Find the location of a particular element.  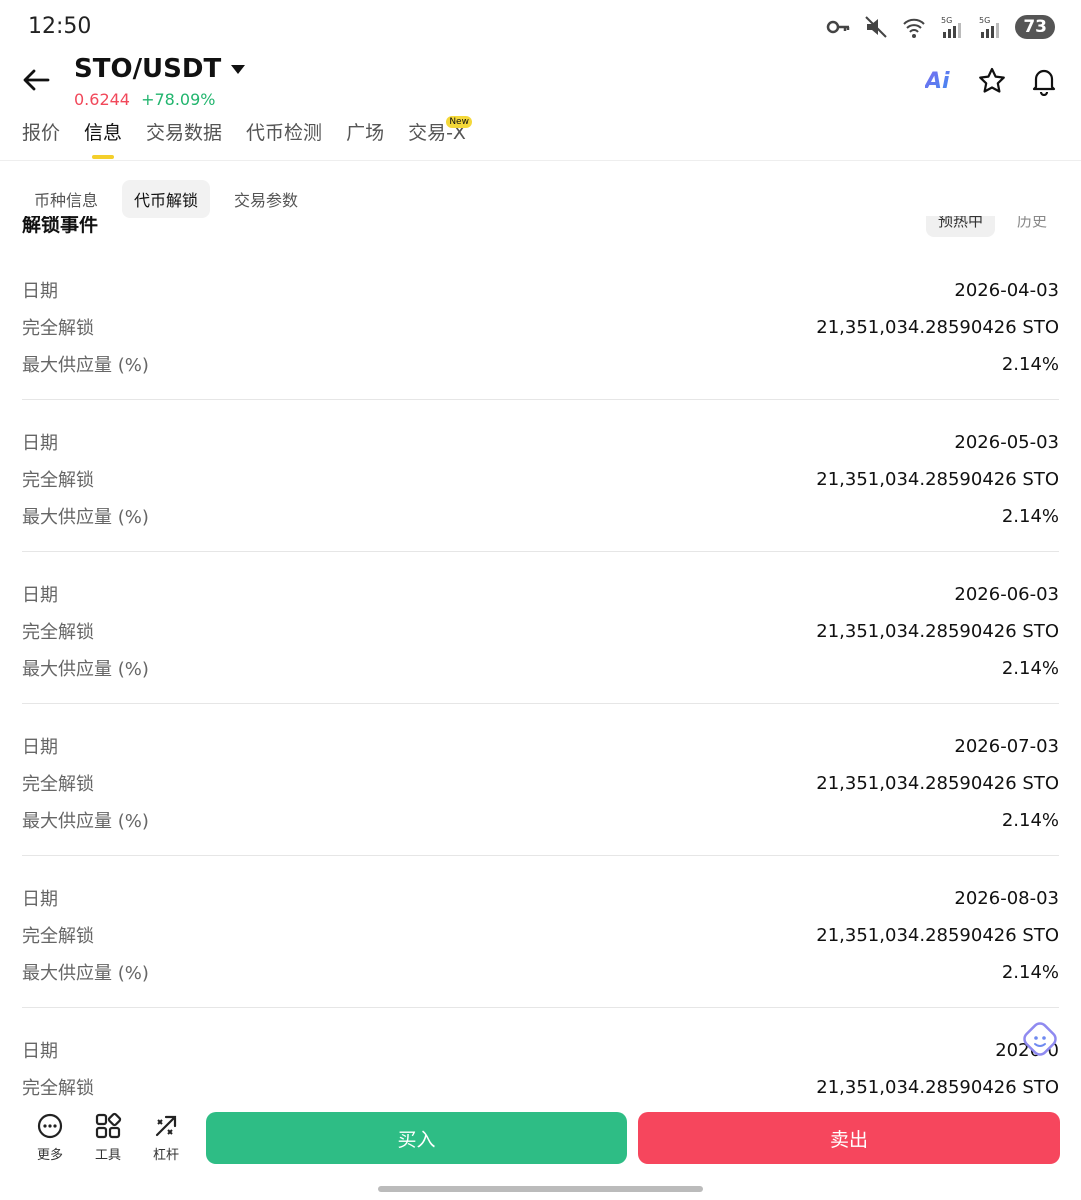

tab-token-check: 代币检测 is located at coordinates (284, 138).